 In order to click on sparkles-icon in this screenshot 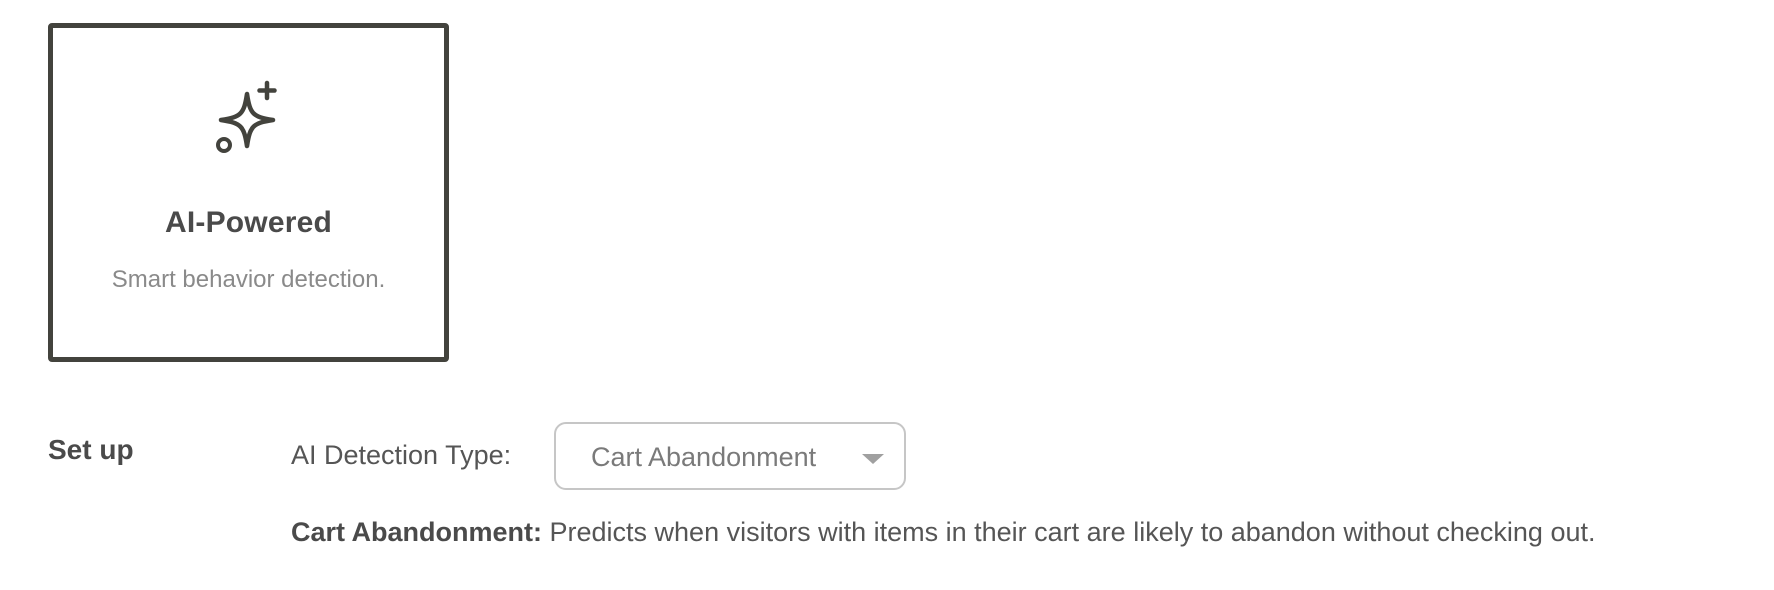, I will do `click(246, 116)`.